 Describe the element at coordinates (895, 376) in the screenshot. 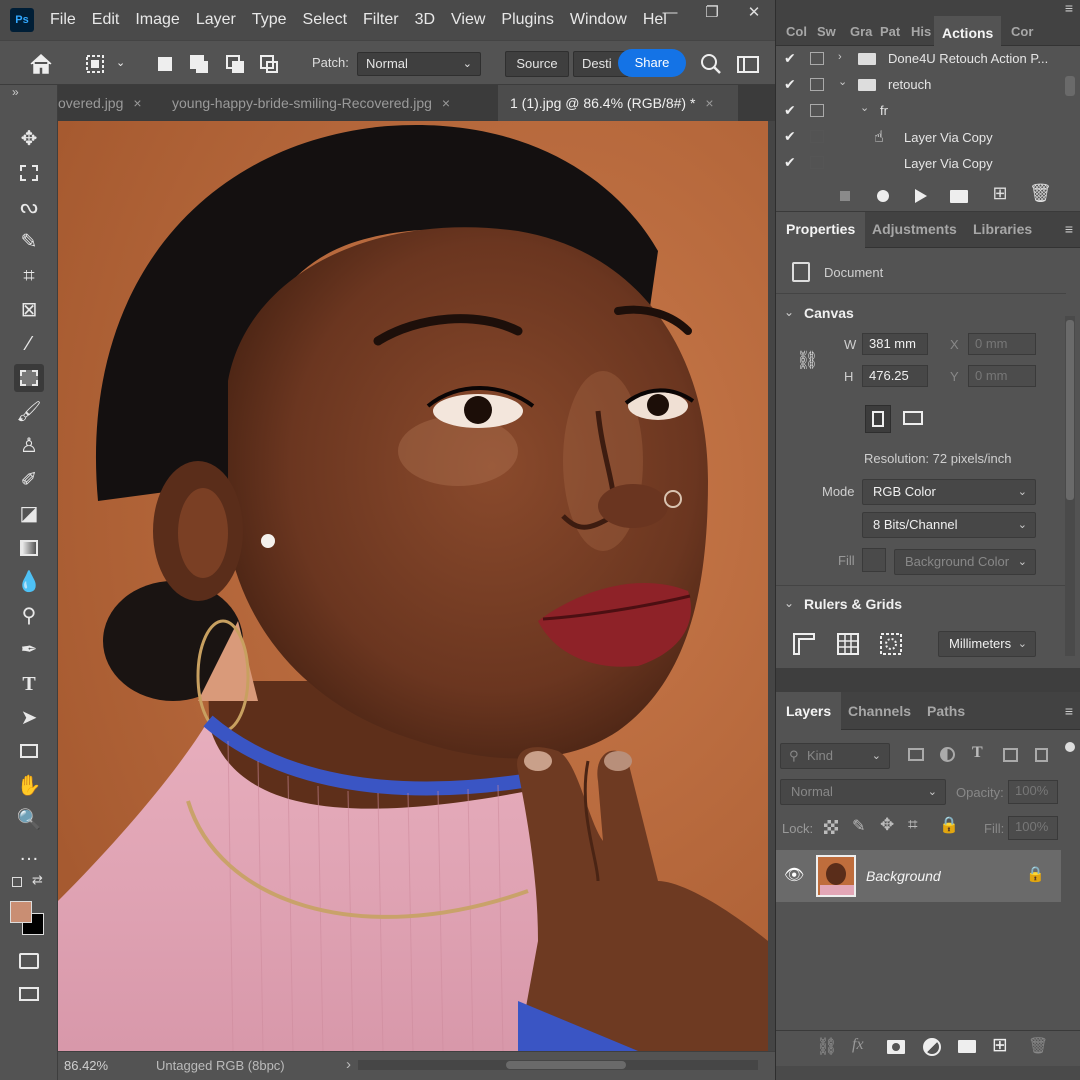

I see `canvas-height-input: 476.25 mr` at that location.